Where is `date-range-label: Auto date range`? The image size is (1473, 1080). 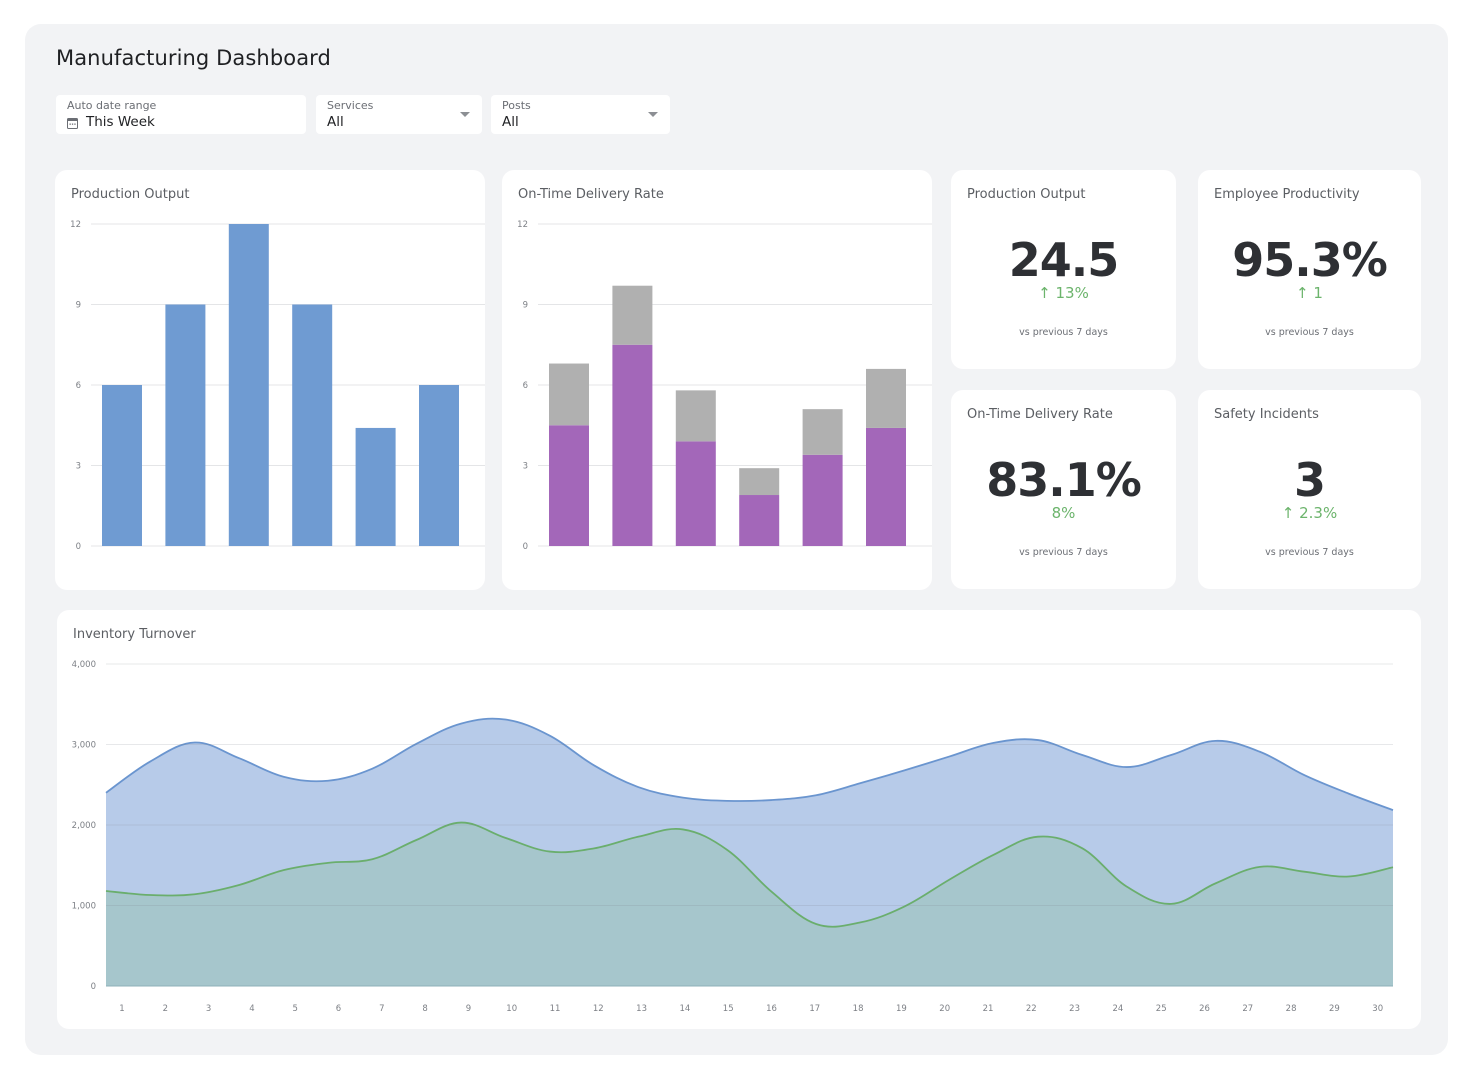 date-range-label: Auto date range is located at coordinates (112, 105).